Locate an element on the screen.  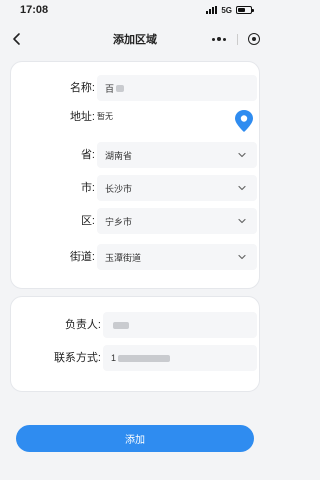
name-blur is located at coordinates (120, 88).